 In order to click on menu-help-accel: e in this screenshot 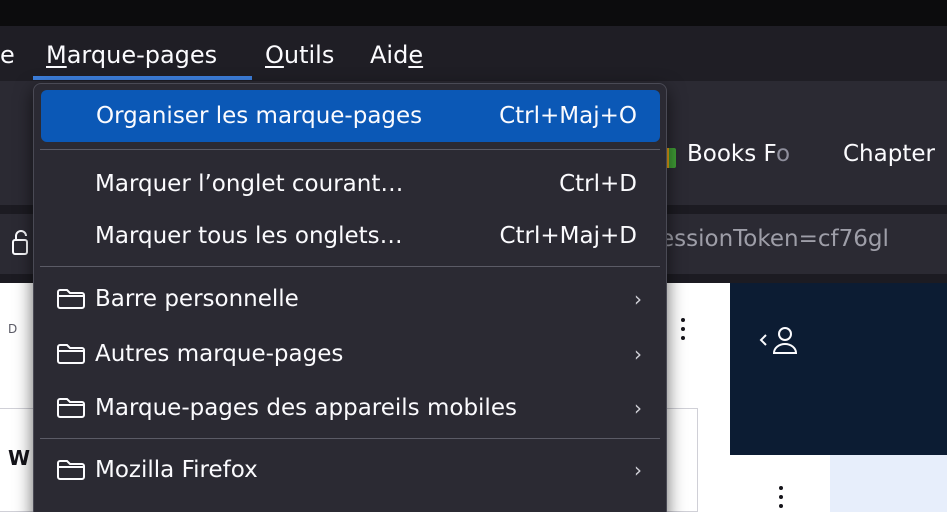, I will do `click(416, 55)`.